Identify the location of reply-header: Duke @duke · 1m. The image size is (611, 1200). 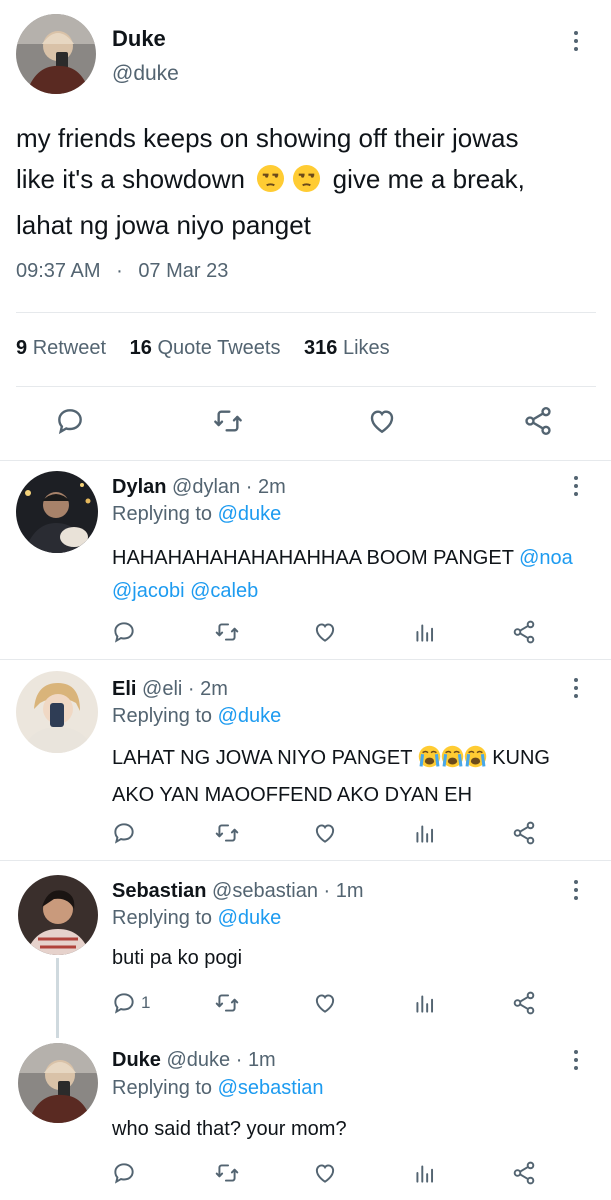
(194, 1060).